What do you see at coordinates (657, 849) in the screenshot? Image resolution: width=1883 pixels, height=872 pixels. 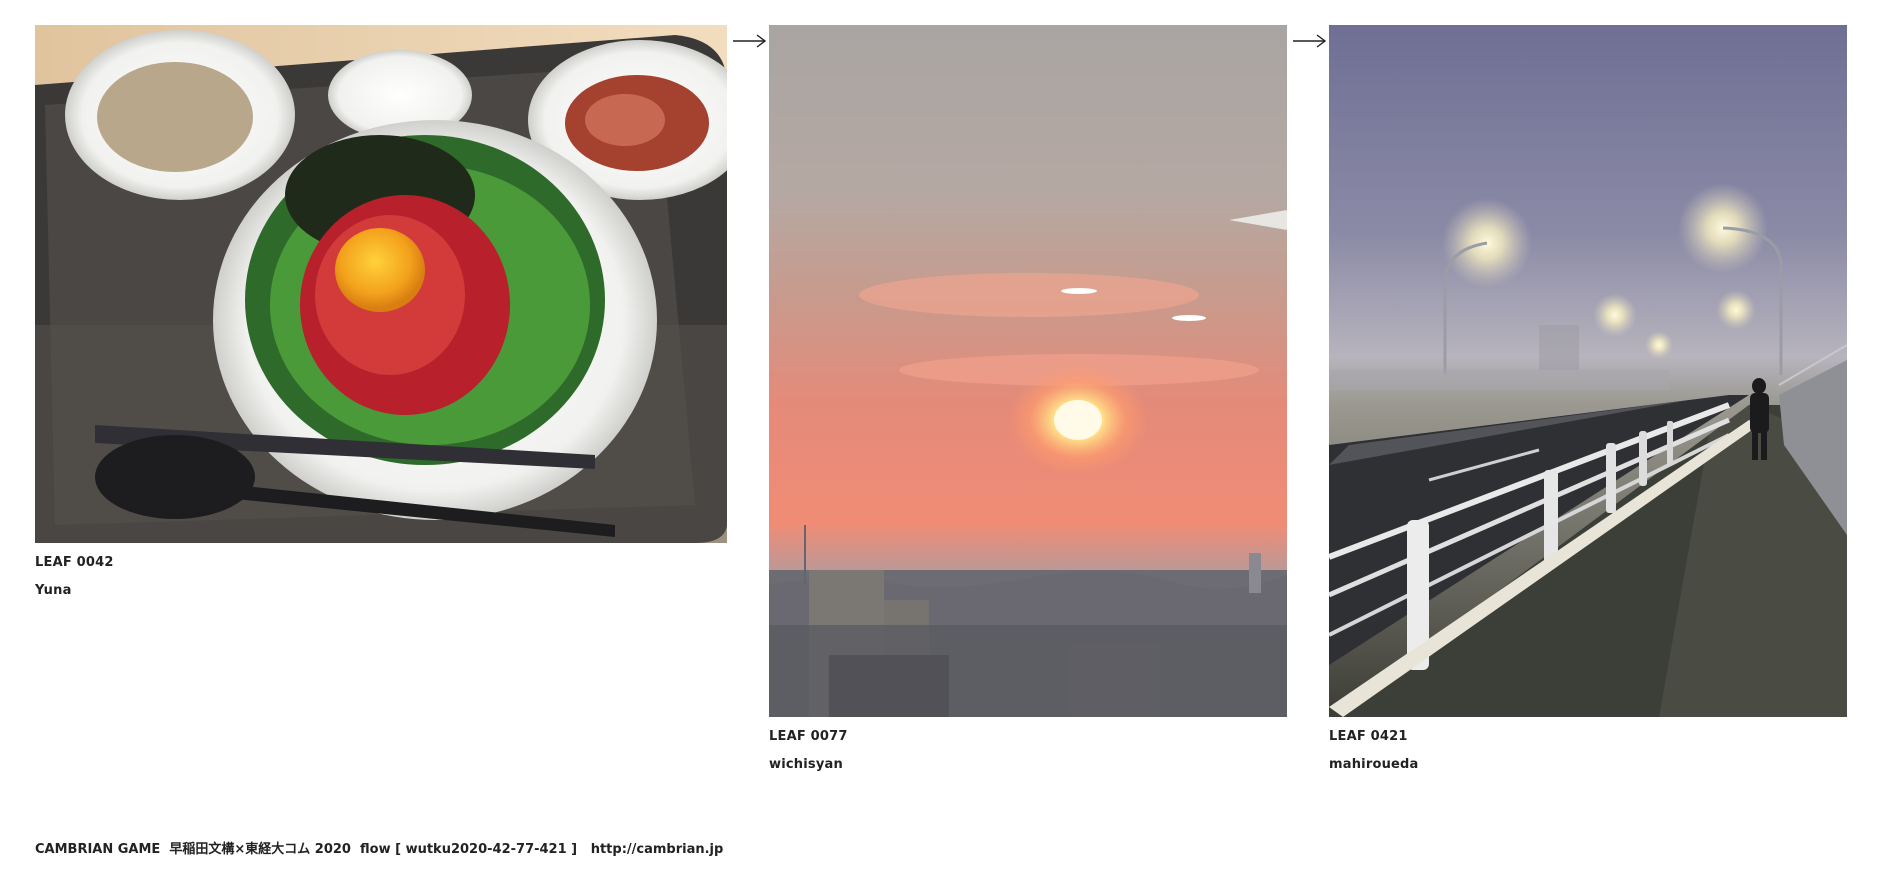 I see `footer-link: http://cambrian.jp` at bounding box center [657, 849].